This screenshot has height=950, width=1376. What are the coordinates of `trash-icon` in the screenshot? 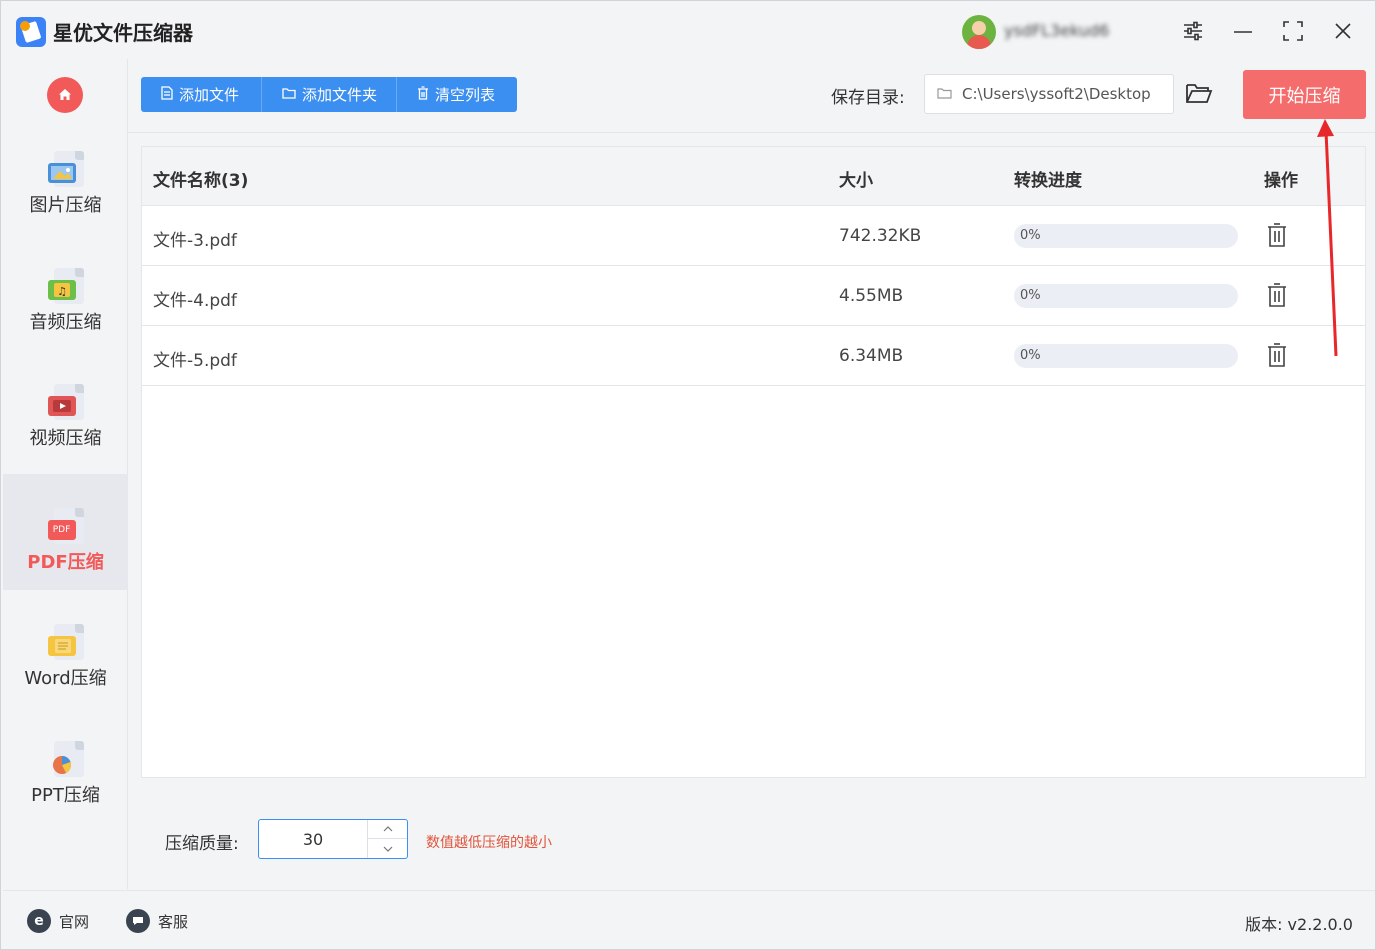 It's located at (423, 94).